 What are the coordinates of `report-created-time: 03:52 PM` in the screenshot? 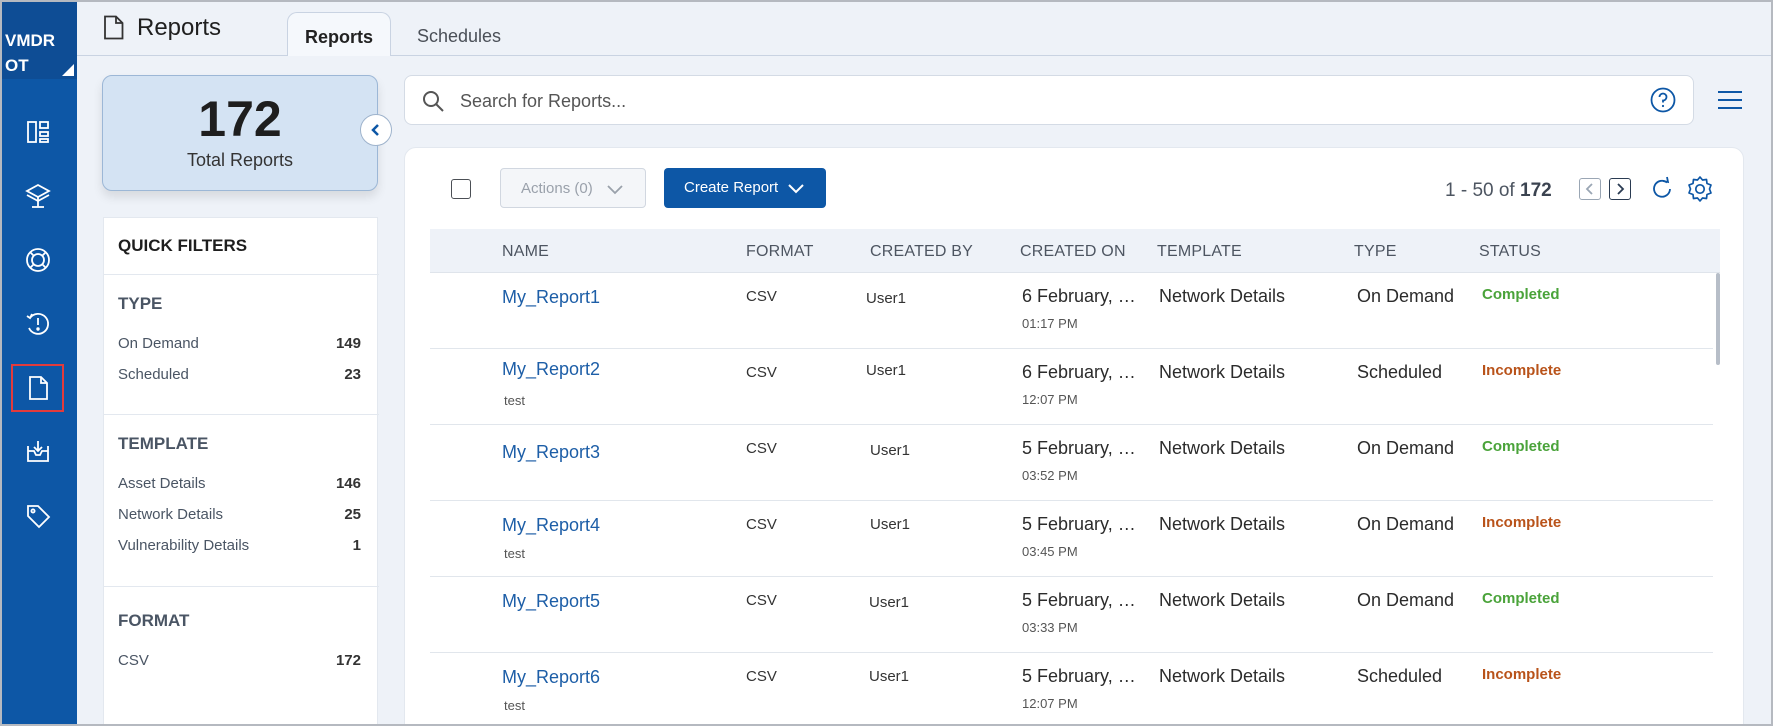 It's located at (1050, 475).